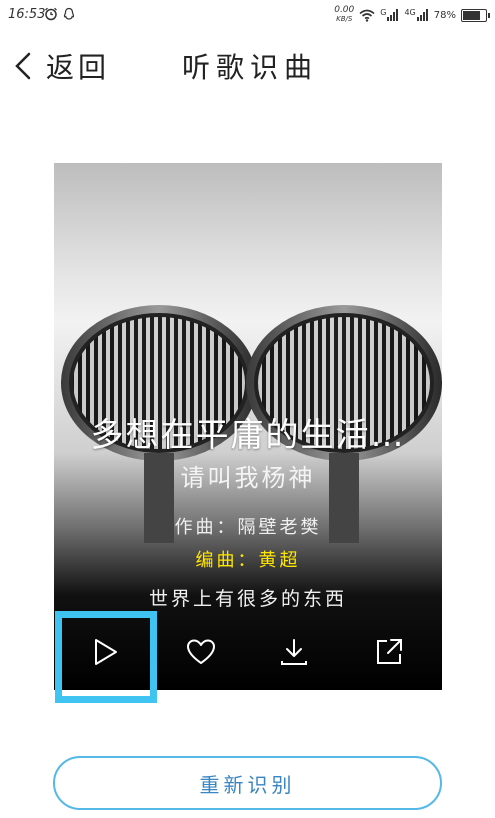  Describe the element at coordinates (247, 16) in the screenshot. I see `status-bar: 16:53 0.00 KB/S G 4G 78%` at that location.